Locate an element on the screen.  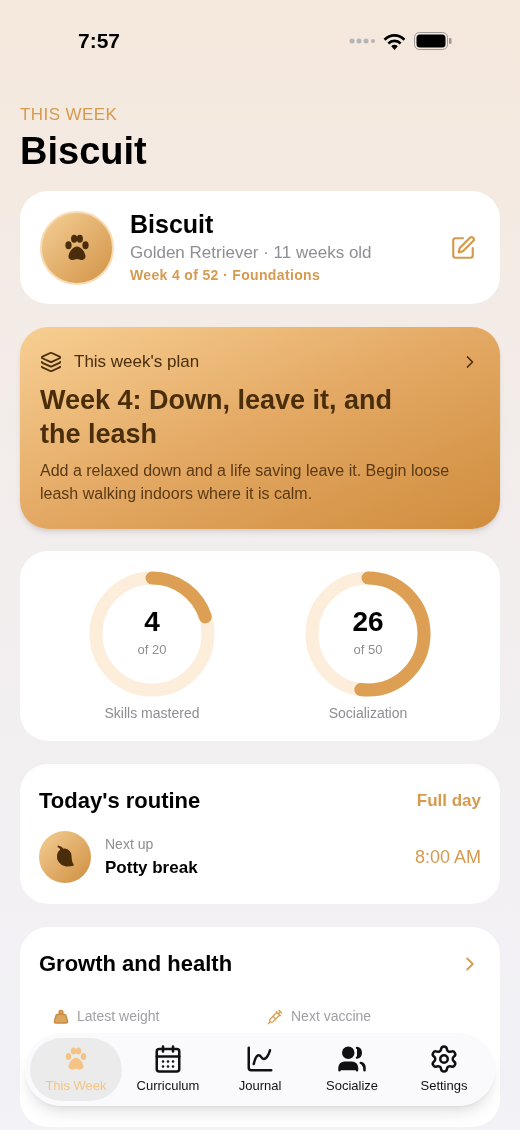
tab-item: Curriculum is located at coordinates (168, 1069).